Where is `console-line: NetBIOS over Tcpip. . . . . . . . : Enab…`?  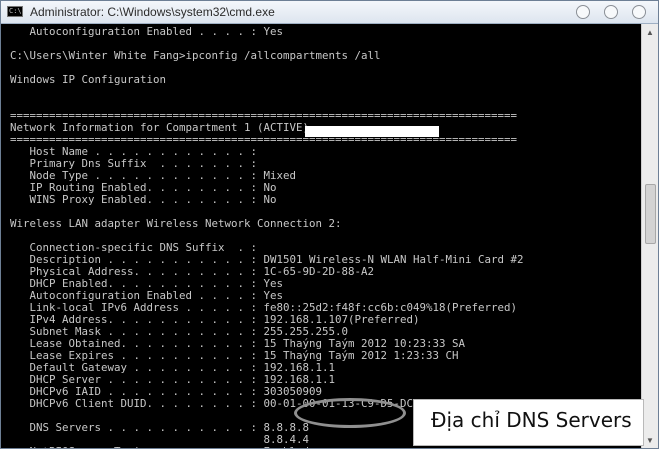 console-line: NetBIOS over Tcpip. . . . . . . . : Enab… is located at coordinates (325, 447).